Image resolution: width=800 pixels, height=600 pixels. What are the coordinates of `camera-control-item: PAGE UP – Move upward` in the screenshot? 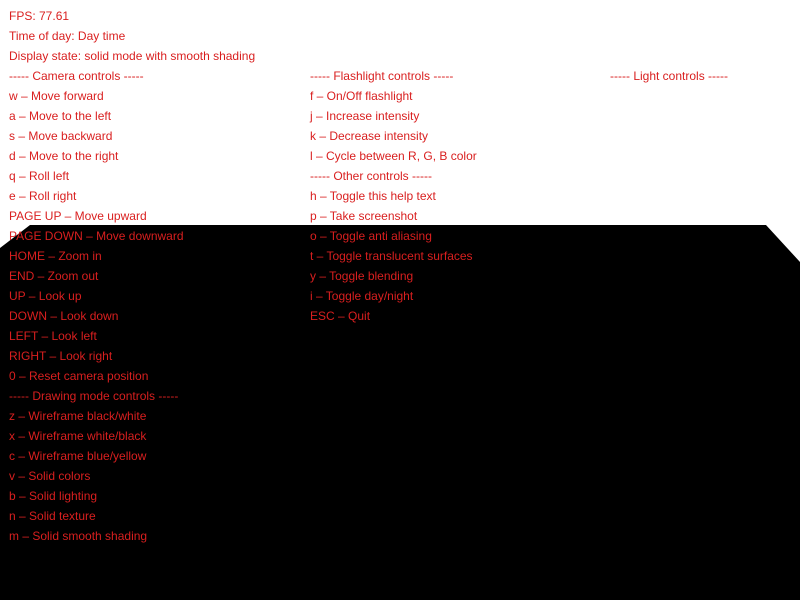 It's located at (78, 216).